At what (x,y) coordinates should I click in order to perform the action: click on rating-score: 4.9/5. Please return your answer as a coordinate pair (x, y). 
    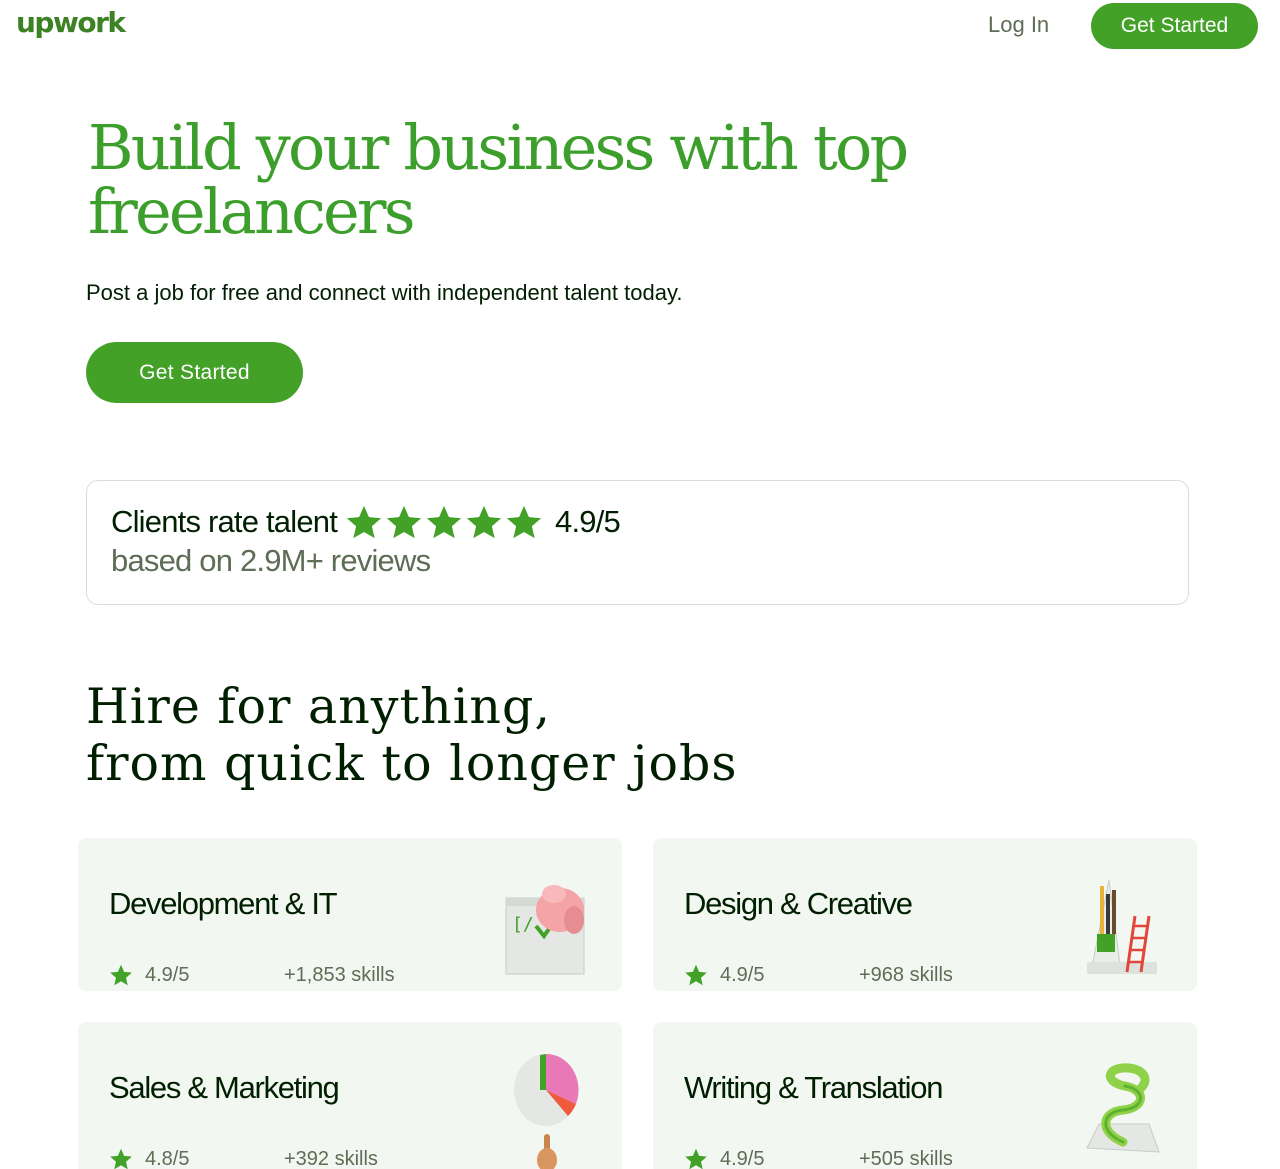
    Looking at the image, I should click on (588, 521).